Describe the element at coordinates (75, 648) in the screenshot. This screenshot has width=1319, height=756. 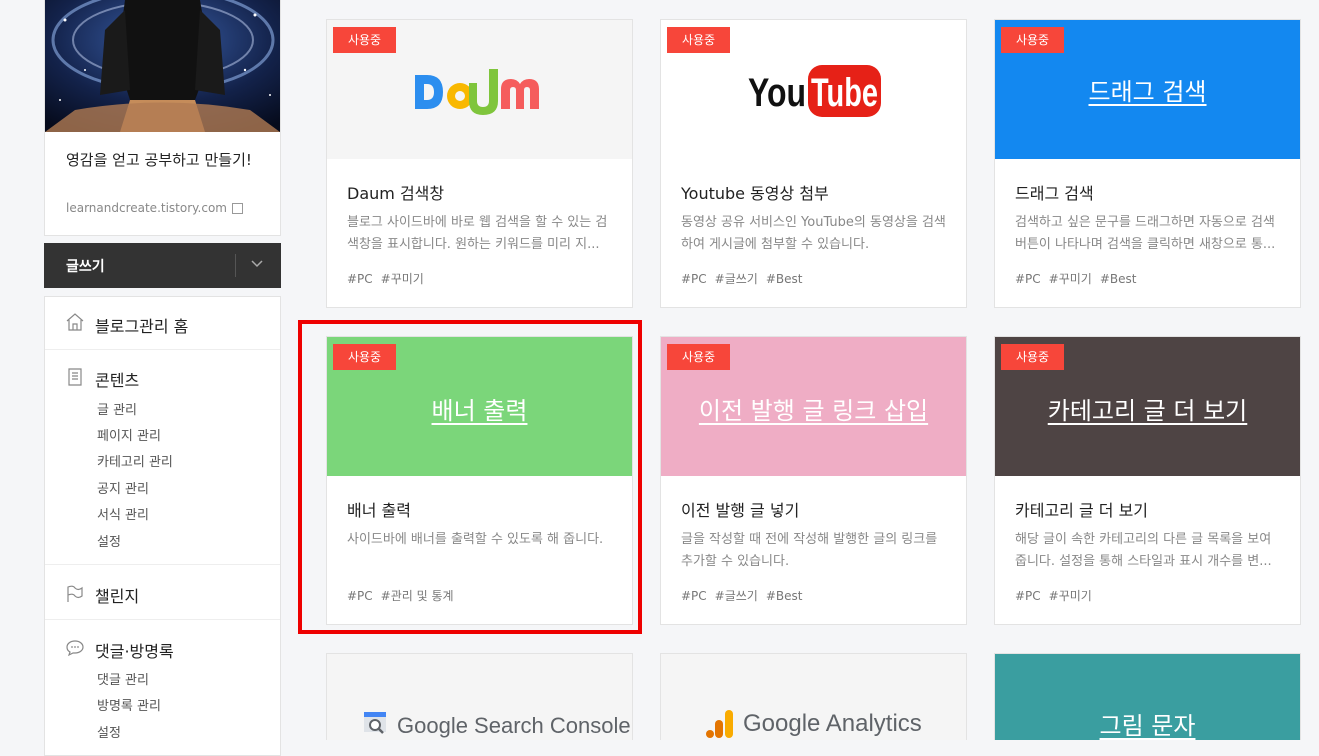
I see `speech-bubble-icon` at that location.